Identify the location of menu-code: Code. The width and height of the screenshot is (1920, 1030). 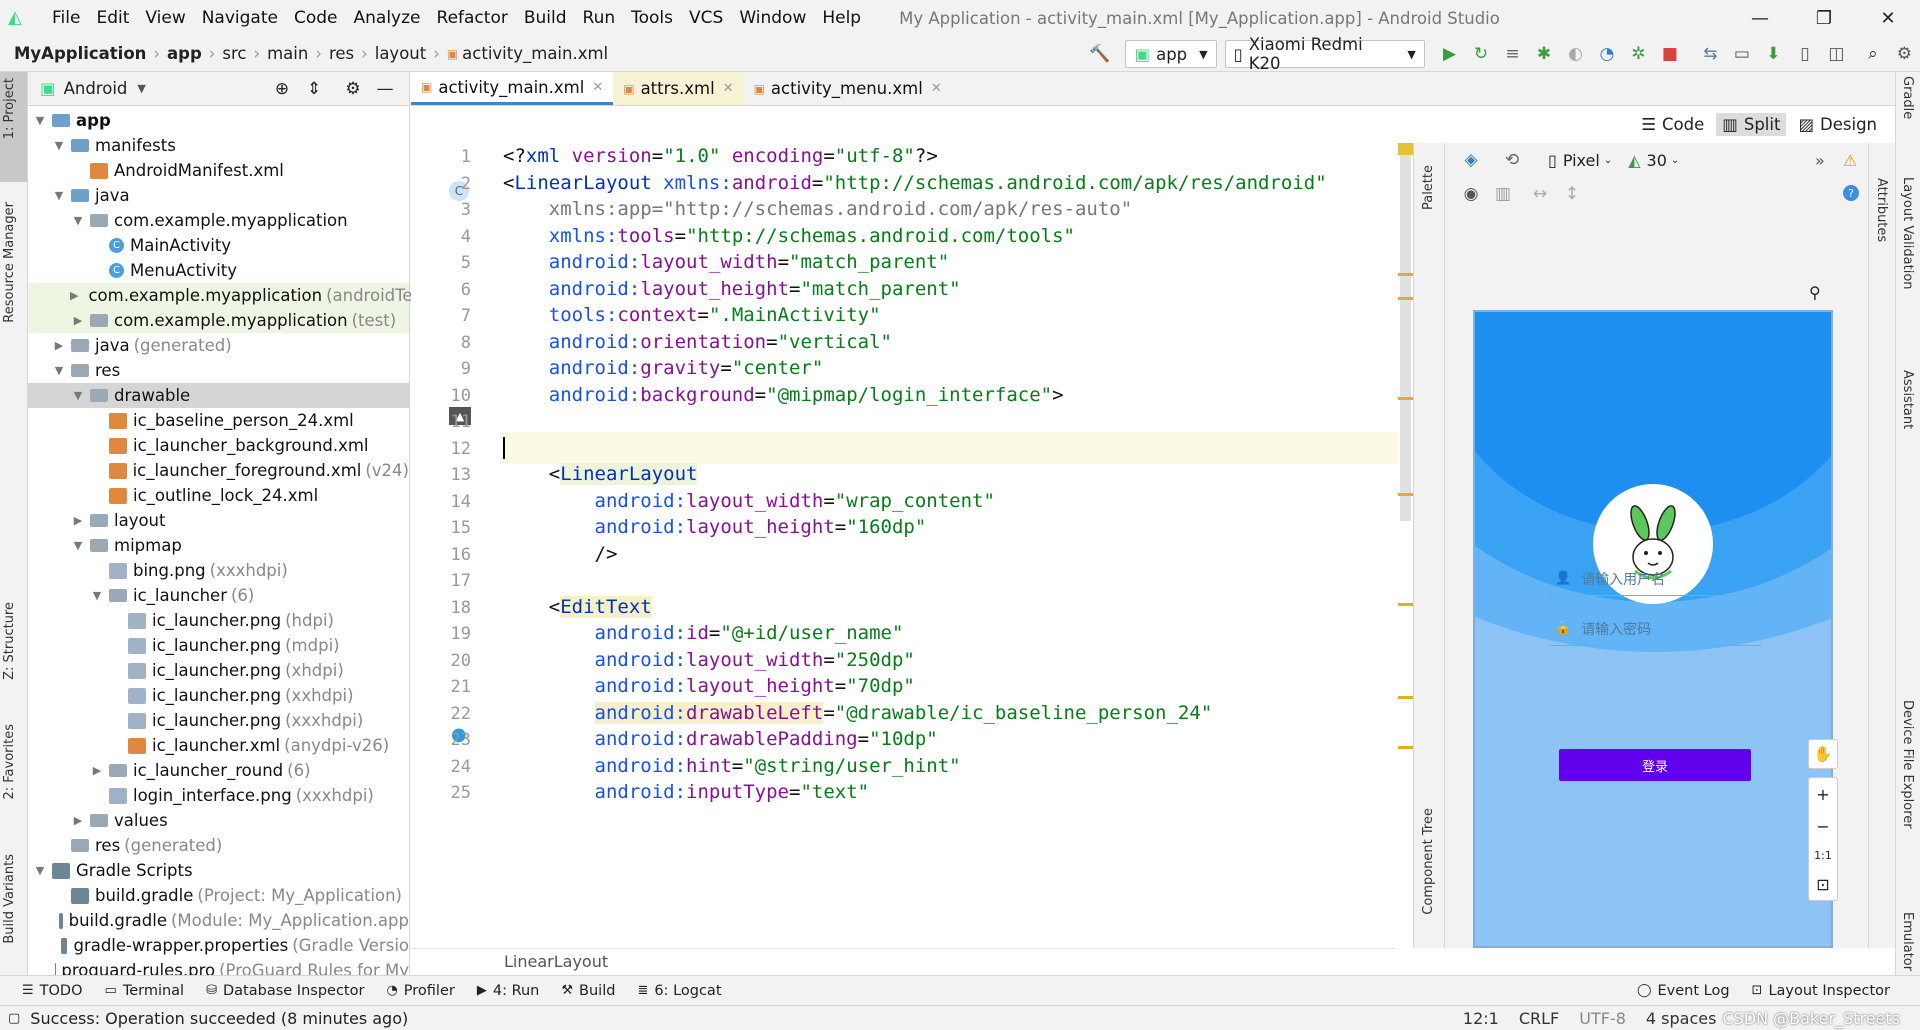
(316, 18).